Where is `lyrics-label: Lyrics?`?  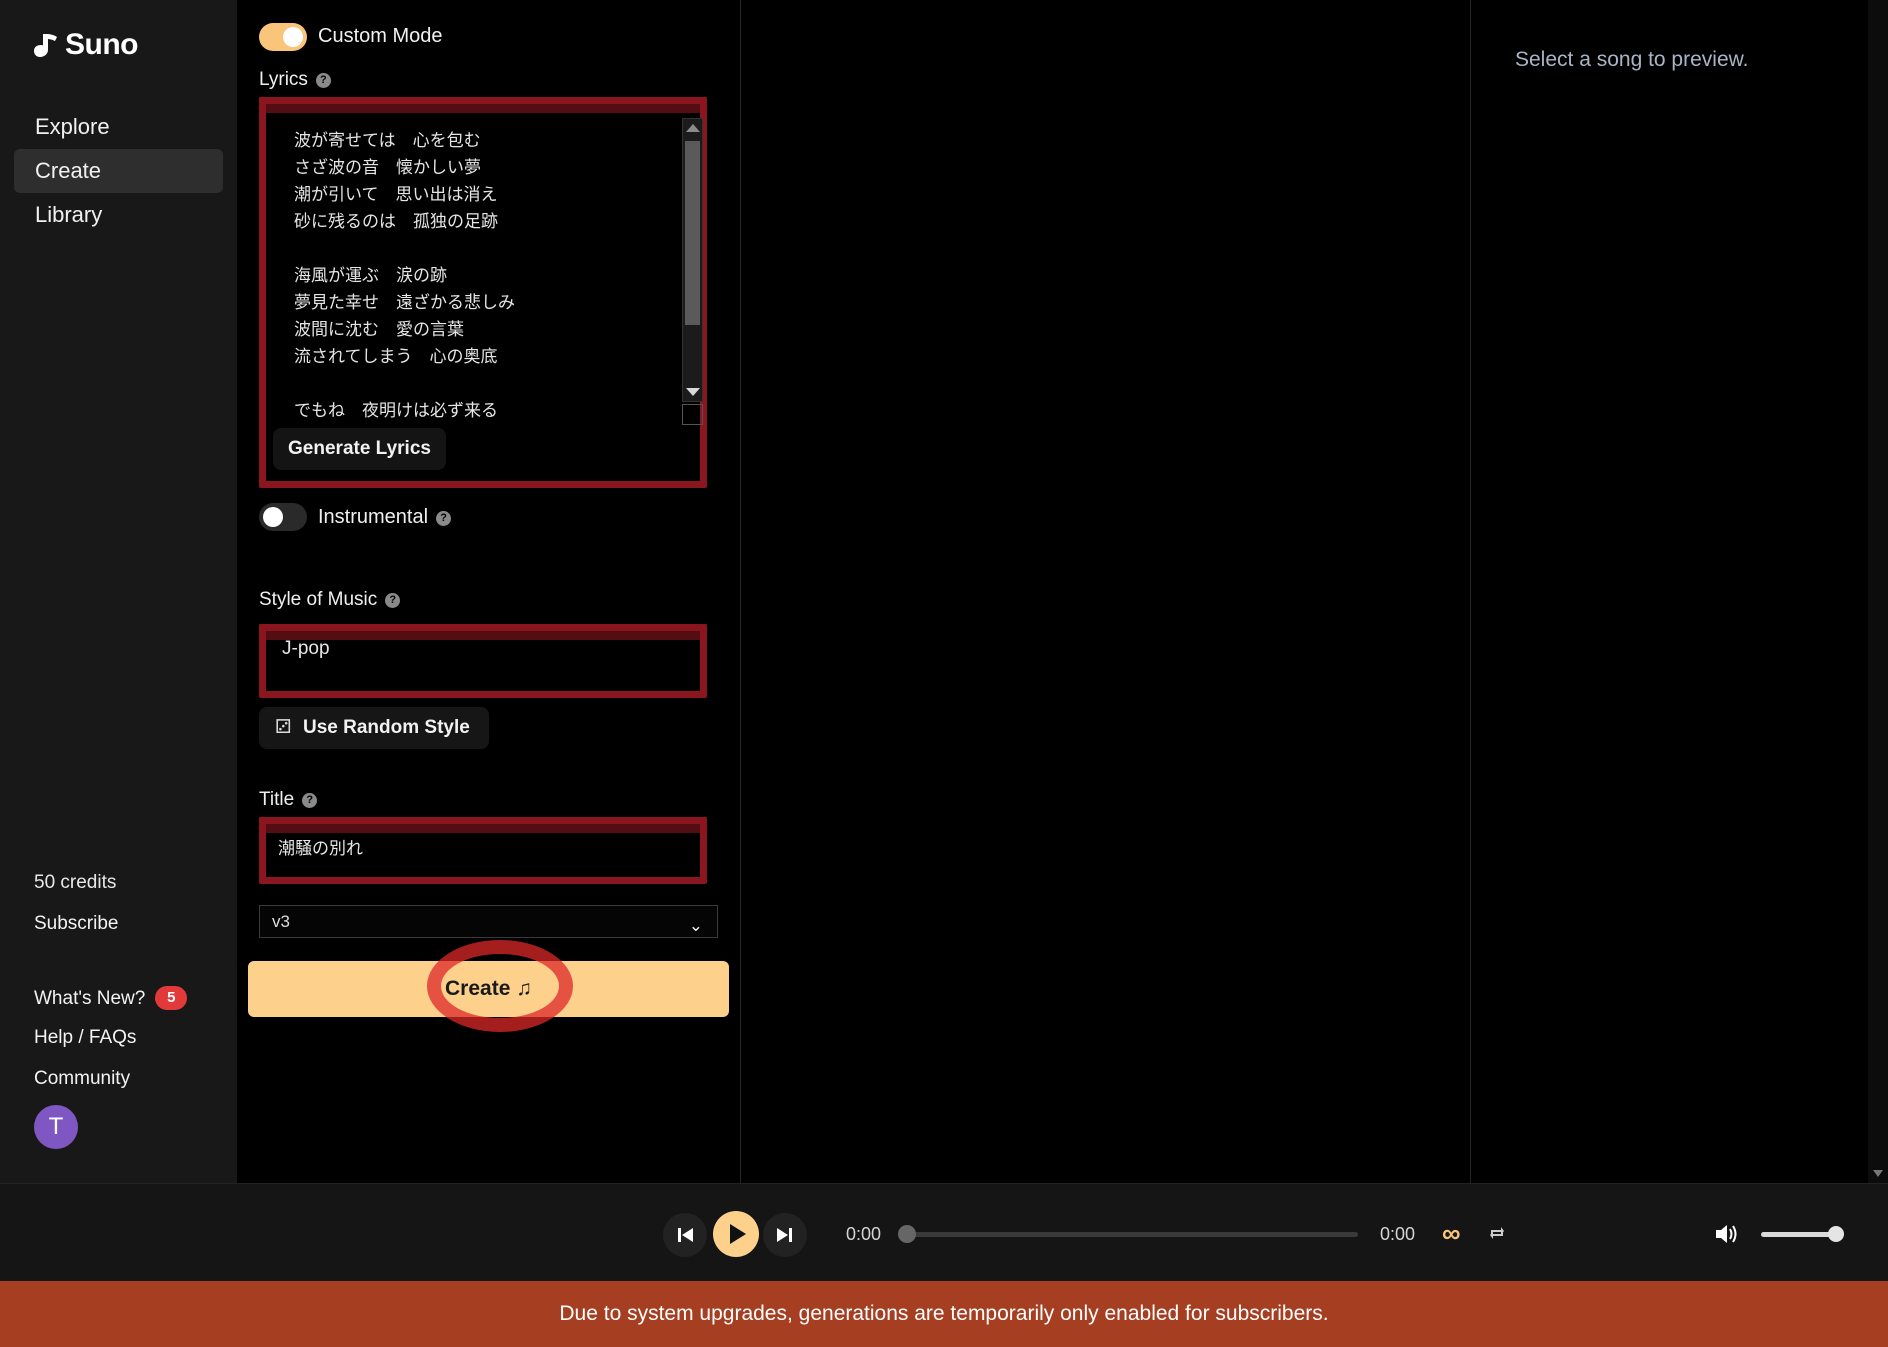 lyrics-label: Lyrics? is located at coordinates (295, 80).